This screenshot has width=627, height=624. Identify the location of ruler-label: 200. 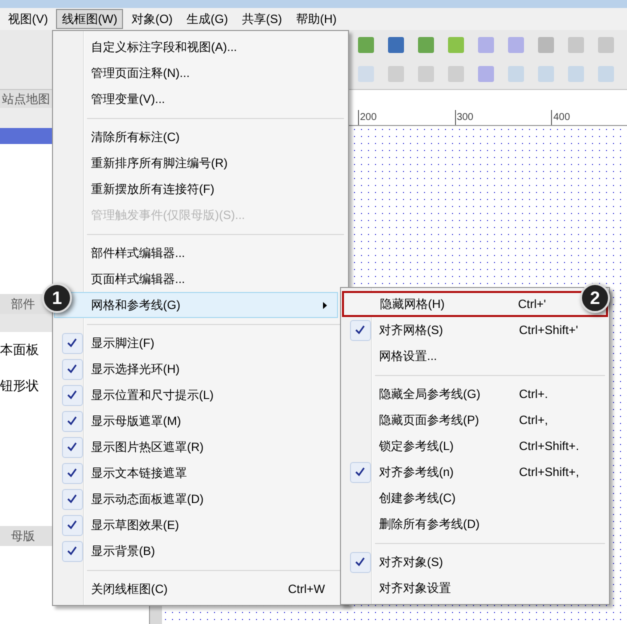
(367, 117).